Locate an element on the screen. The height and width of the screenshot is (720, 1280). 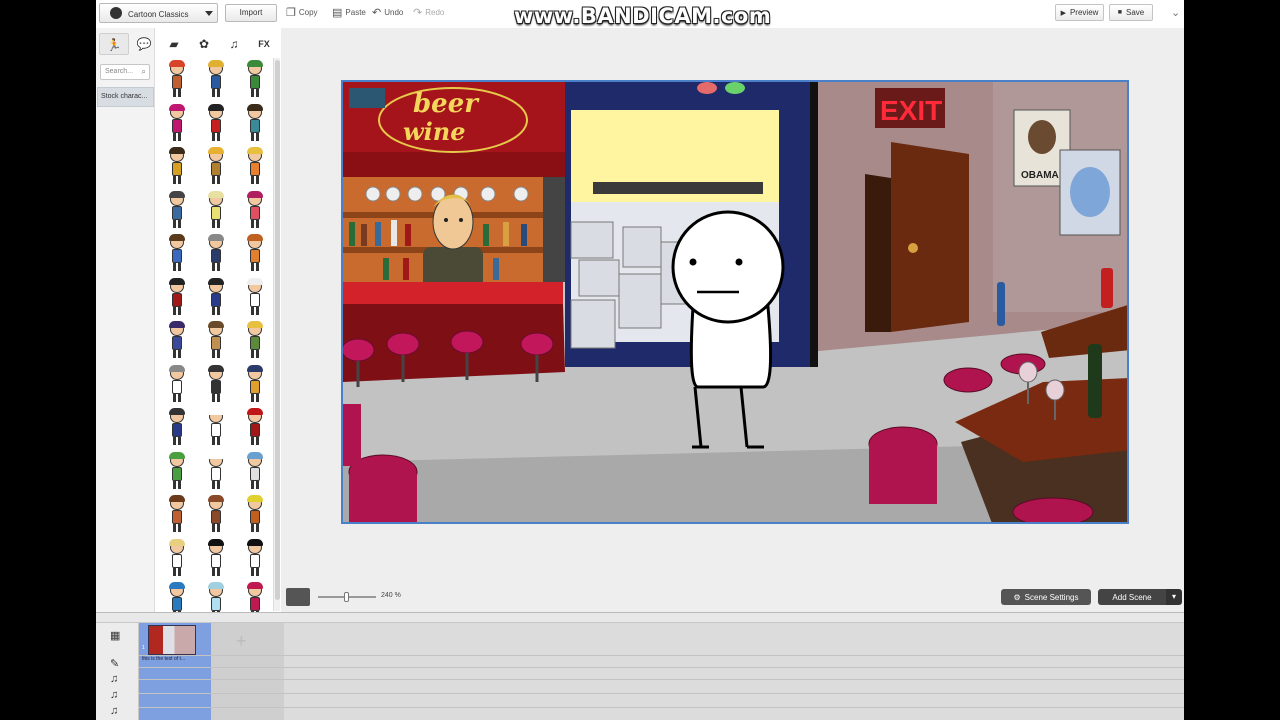
redo-button: ↷ Redo is located at coordinates (428, 12).